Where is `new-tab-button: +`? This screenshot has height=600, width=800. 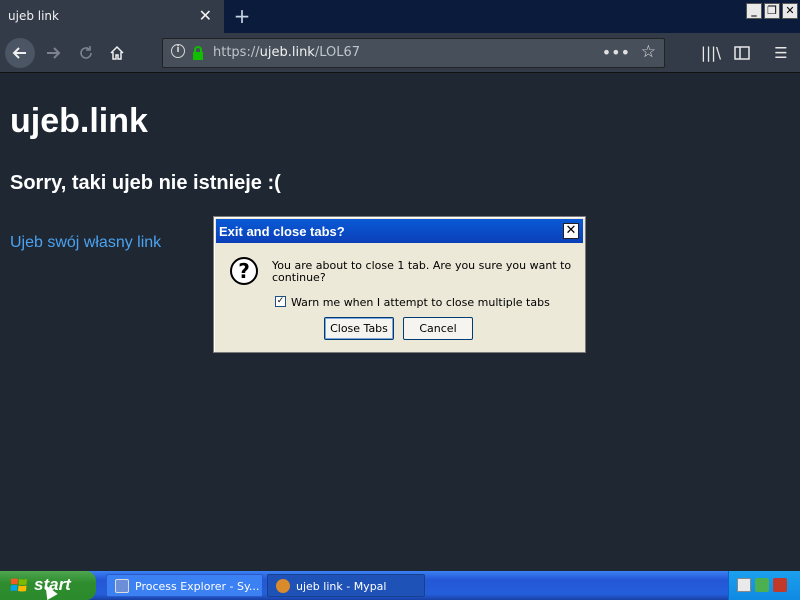
new-tab-button: + is located at coordinates (242, 16).